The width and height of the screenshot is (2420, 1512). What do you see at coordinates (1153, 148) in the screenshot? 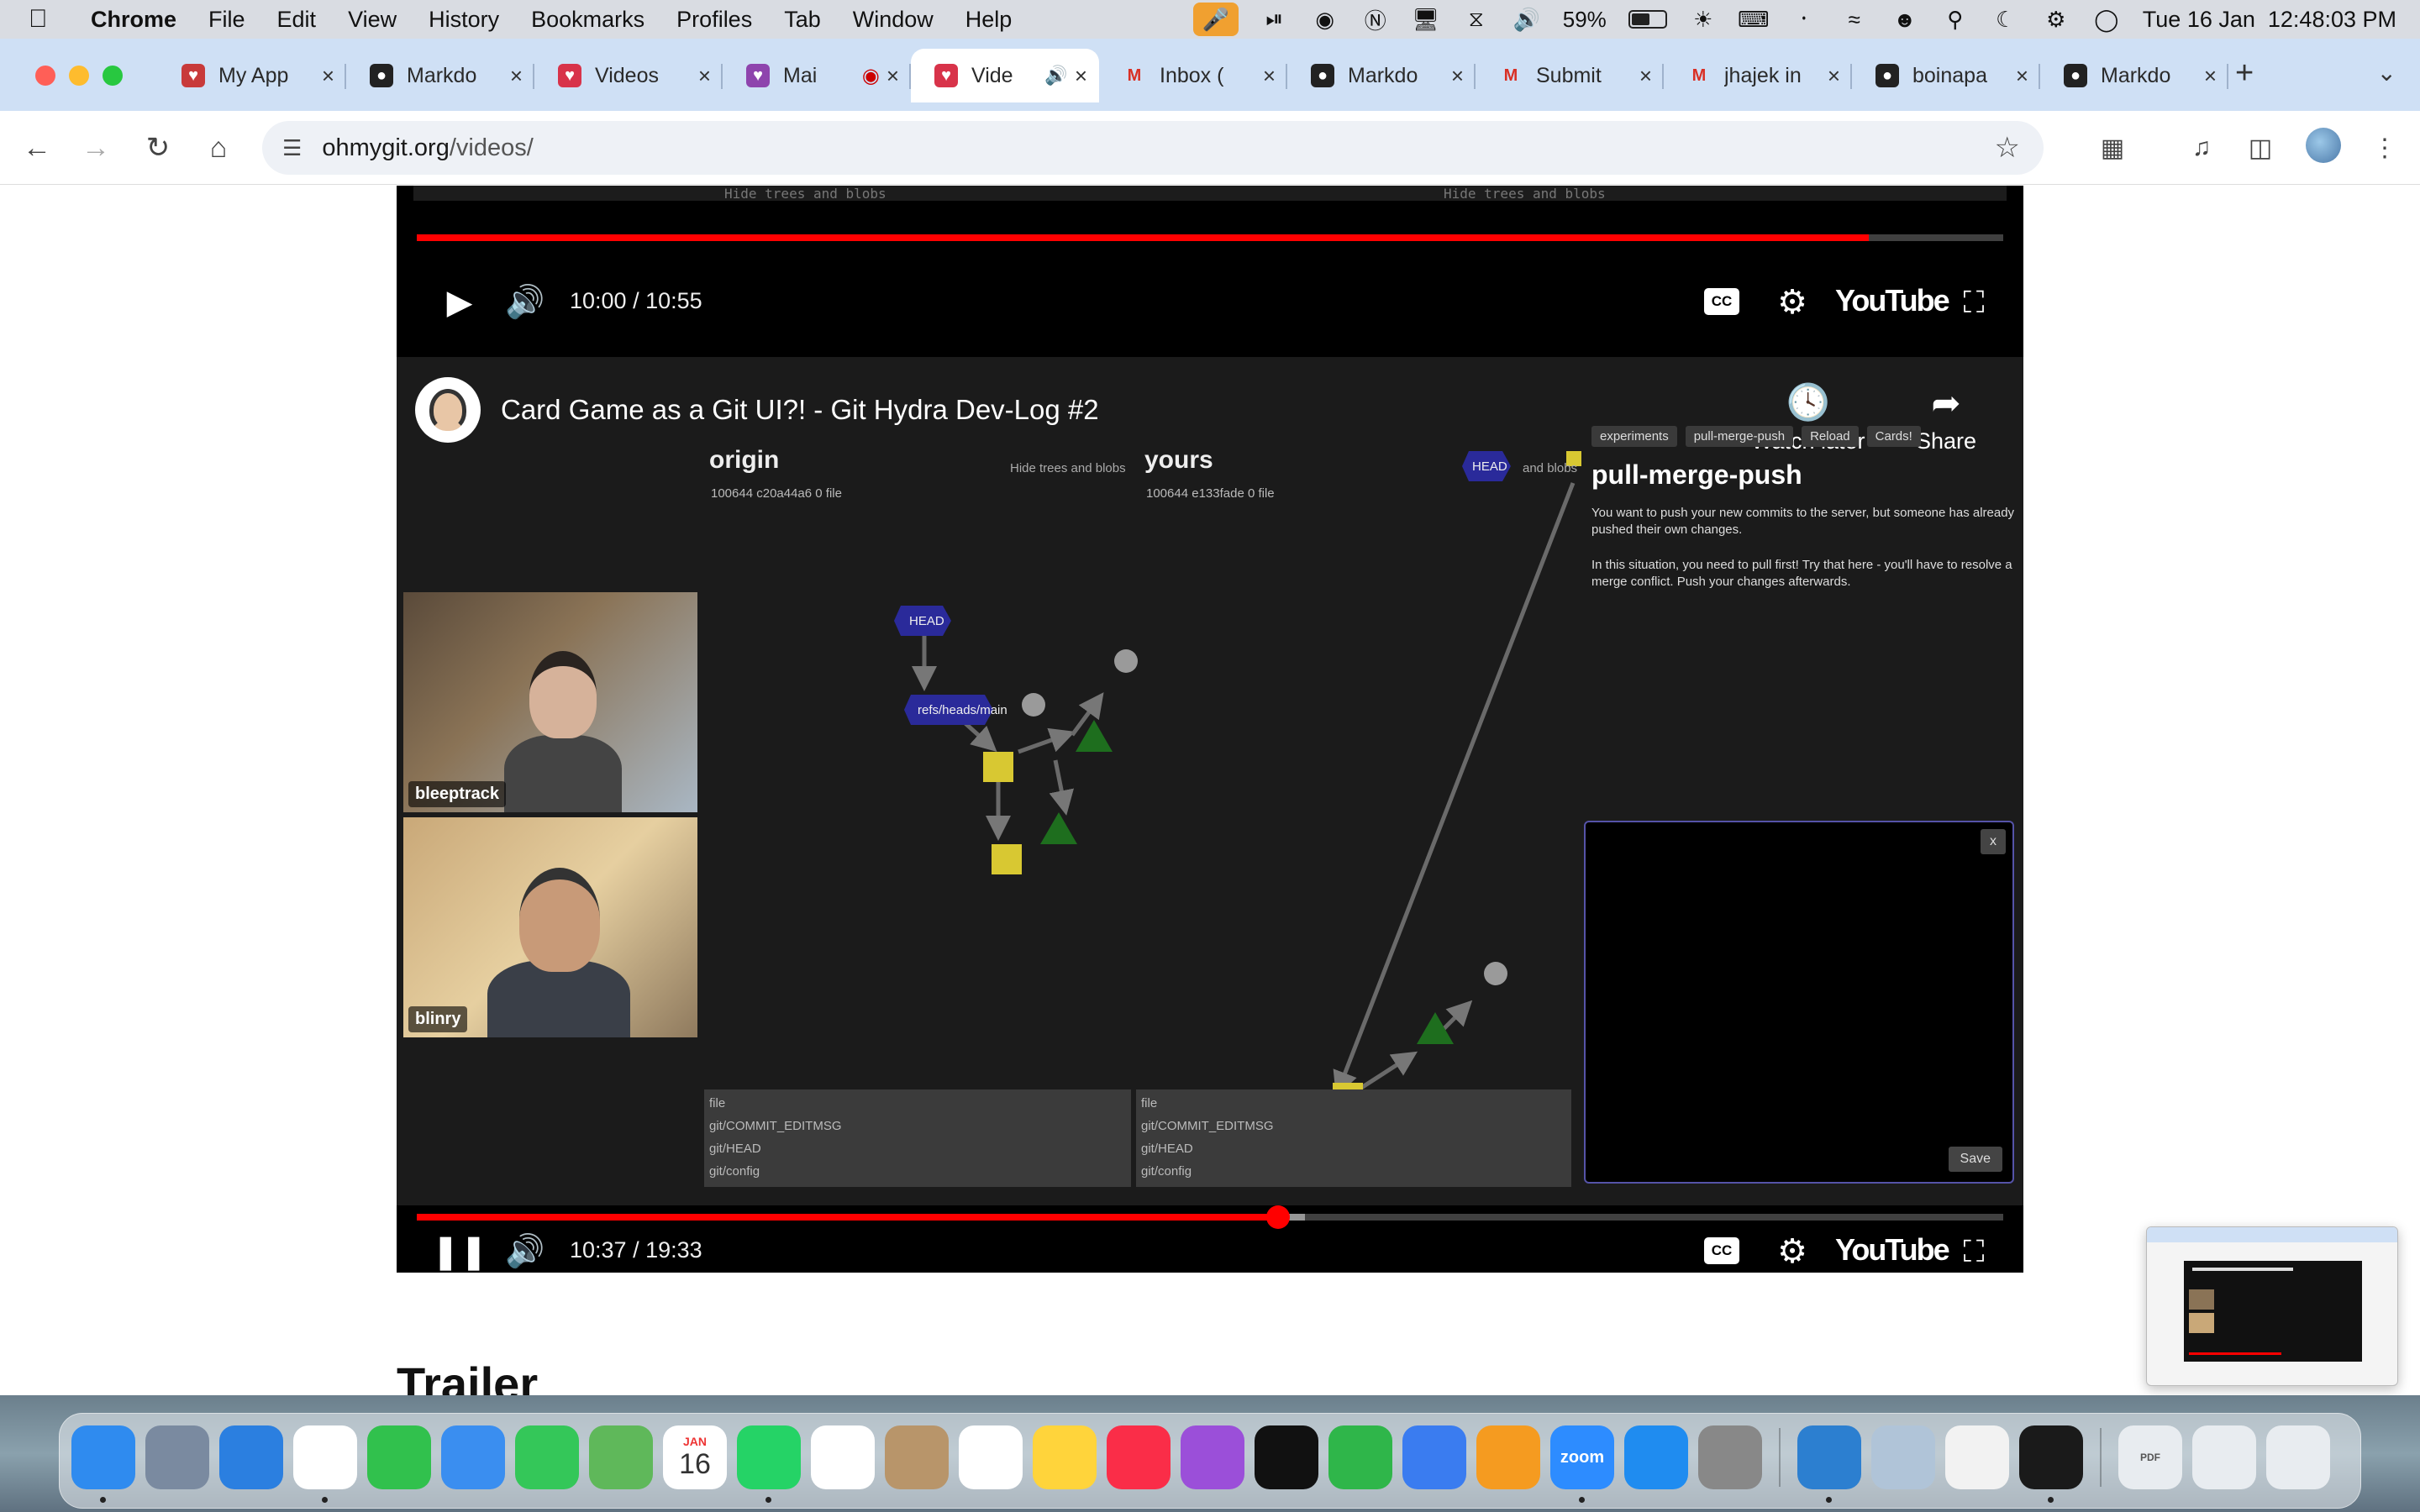
I see `address-bar: ☰ ohmygit.org/videos/ ☆` at bounding box center [1153, 148].